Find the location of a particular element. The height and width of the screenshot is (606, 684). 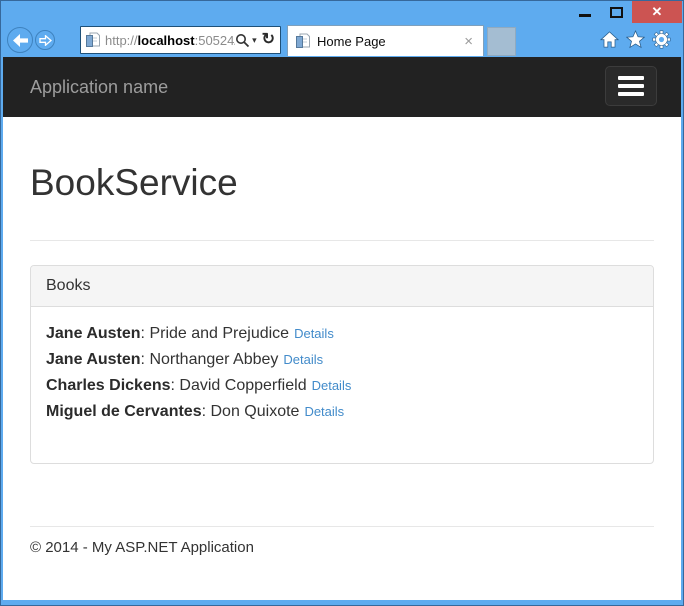

book-list-item: Jane Austen: Northanger Abbey Details is located at coordinates (342, 360).